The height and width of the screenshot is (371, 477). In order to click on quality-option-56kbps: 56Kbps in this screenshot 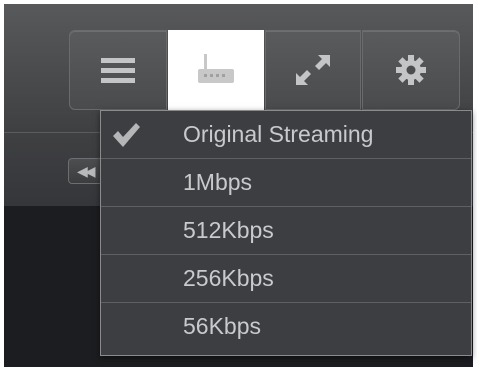, I will do `click(286, 327)`.